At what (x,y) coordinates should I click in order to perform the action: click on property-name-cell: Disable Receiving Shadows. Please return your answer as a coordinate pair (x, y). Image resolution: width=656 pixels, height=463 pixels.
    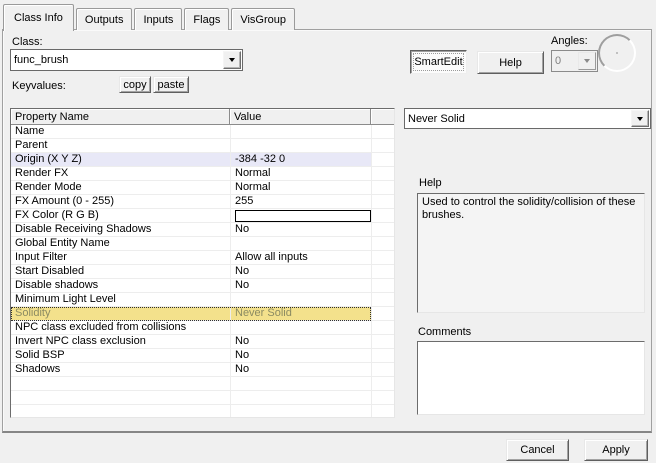
    Looking at the image, I should click on (120, 230).